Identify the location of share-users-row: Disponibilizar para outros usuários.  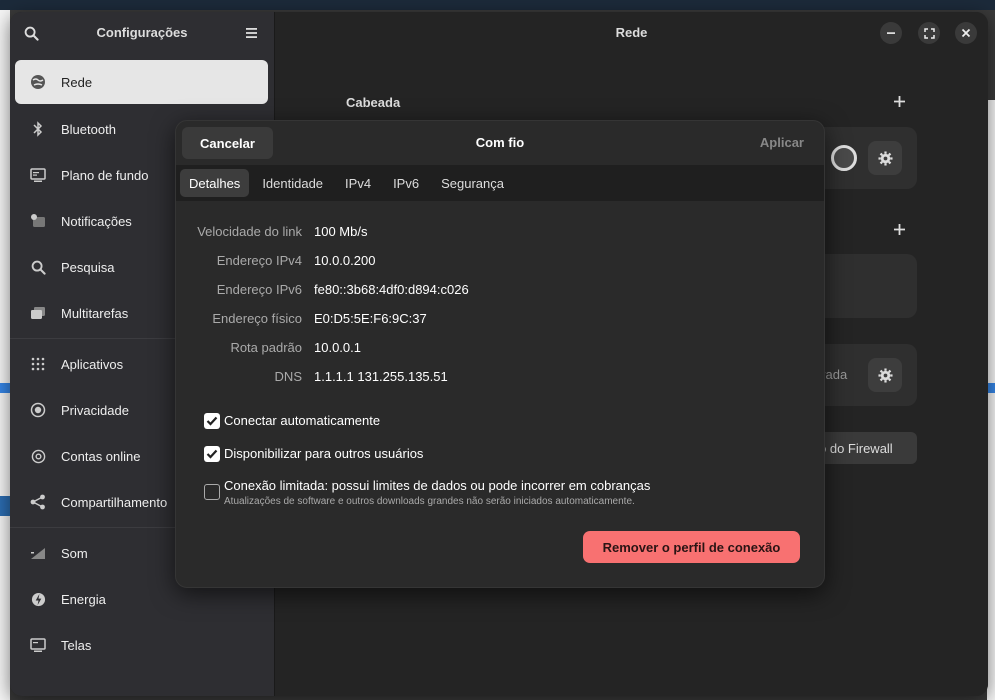
(313, 454).